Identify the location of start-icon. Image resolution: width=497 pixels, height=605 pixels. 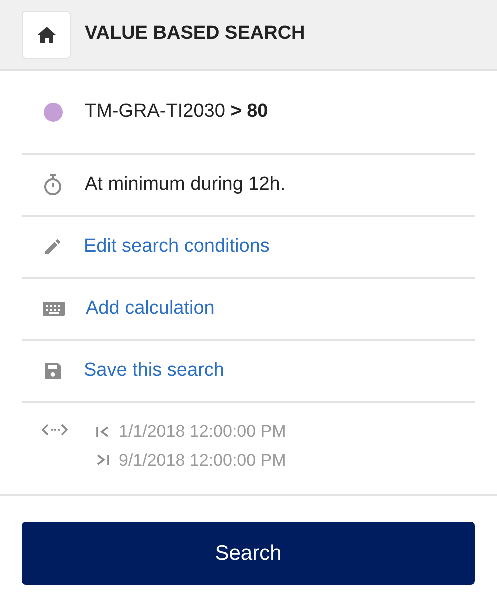
(103, 432).